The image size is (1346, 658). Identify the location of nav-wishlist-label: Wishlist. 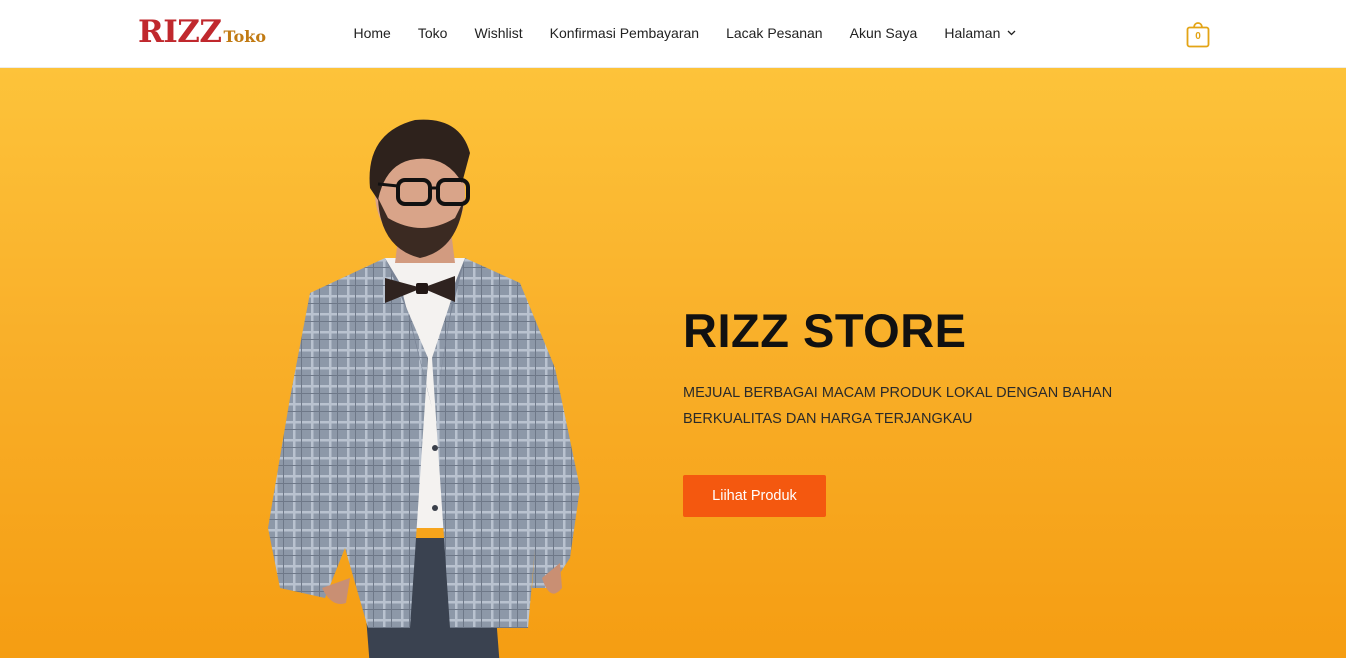
(498, 33).